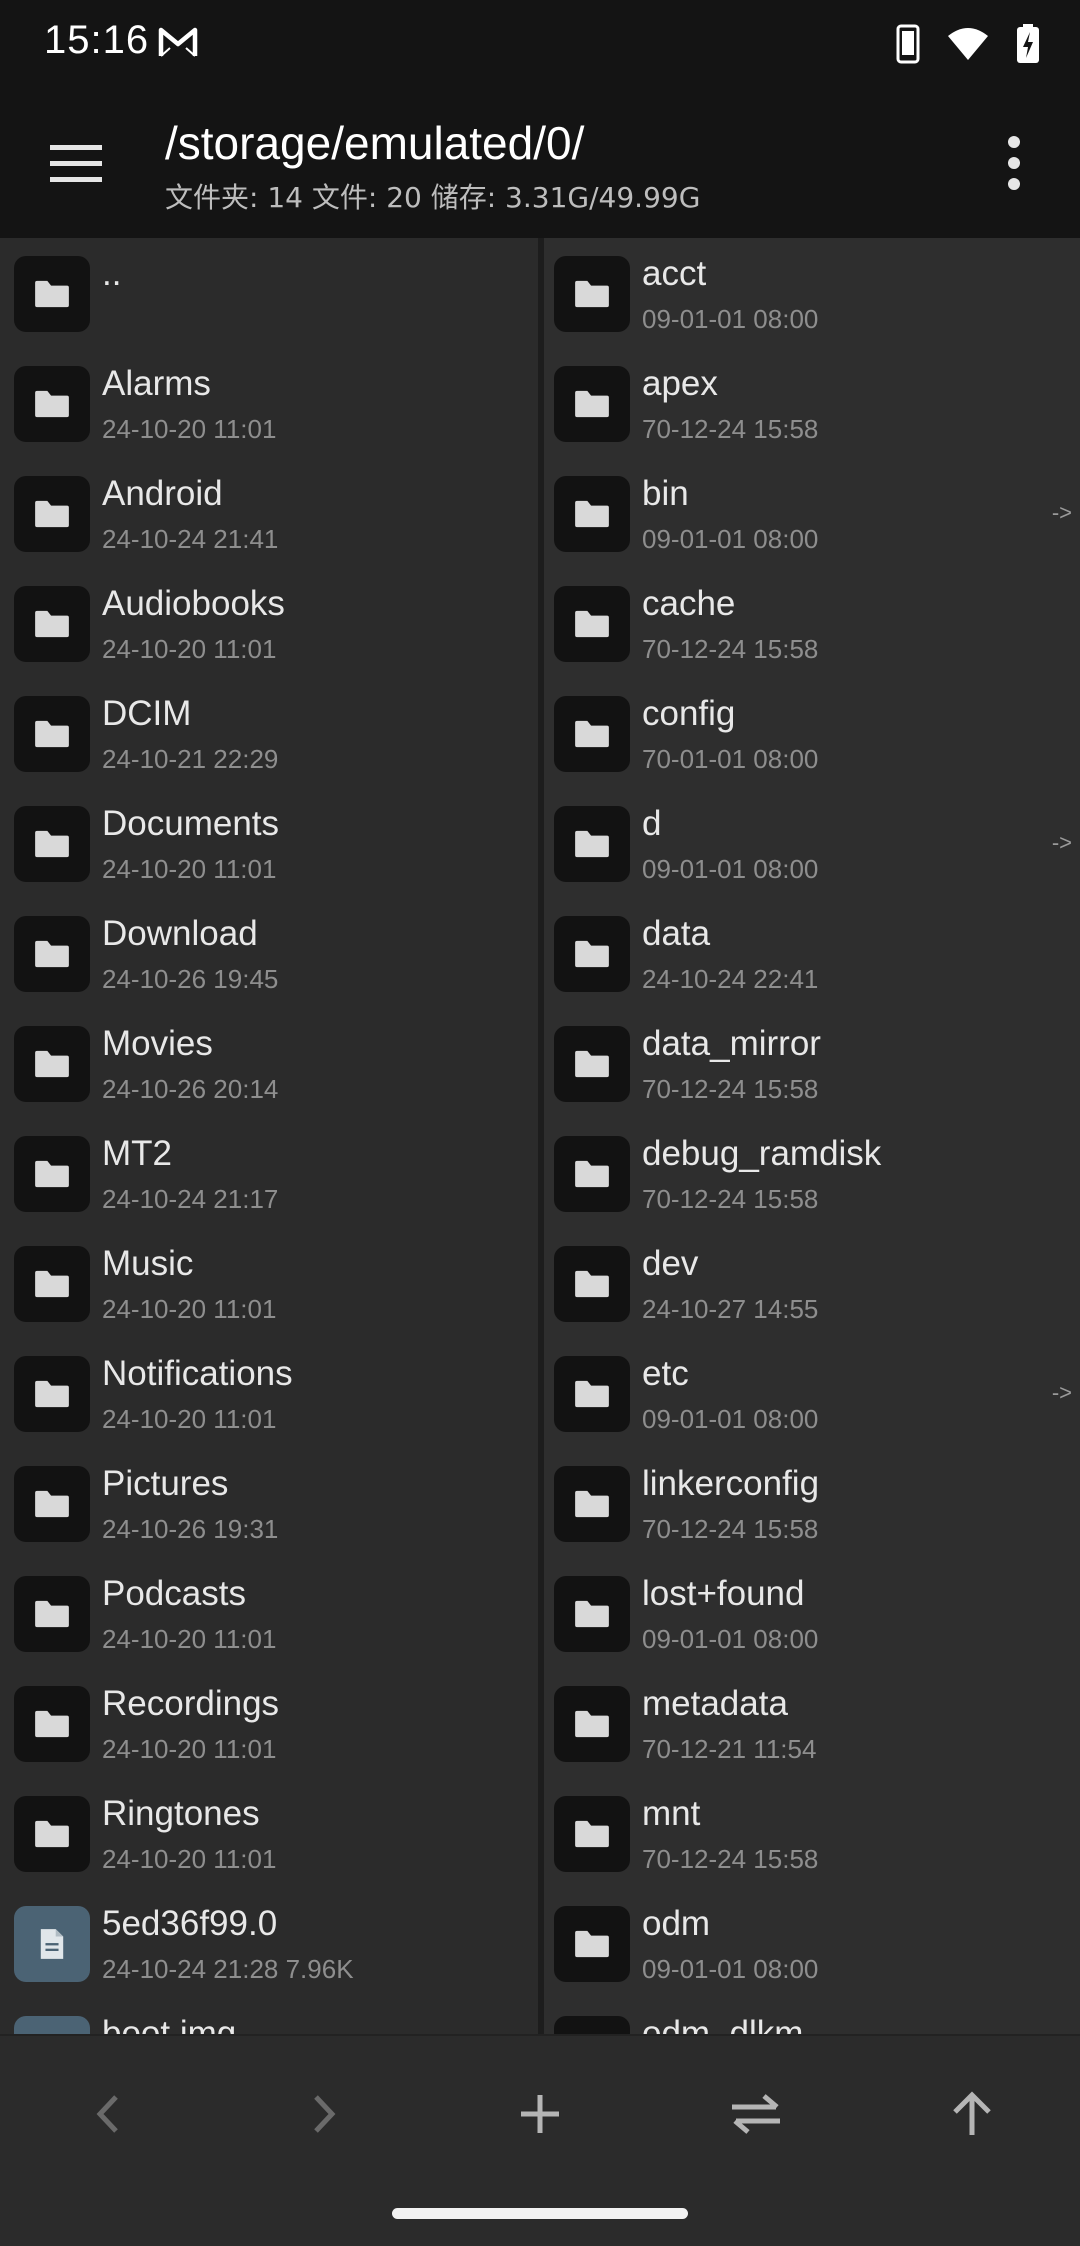 Image resolution: width=1080 pixels, height=2246 pixels. Describe the element at coordinates (433, 197) in the screenshot. I see `storage-info: 文件夹: 14 文件: 20 储存: 3.31G/49.99G` at that location.